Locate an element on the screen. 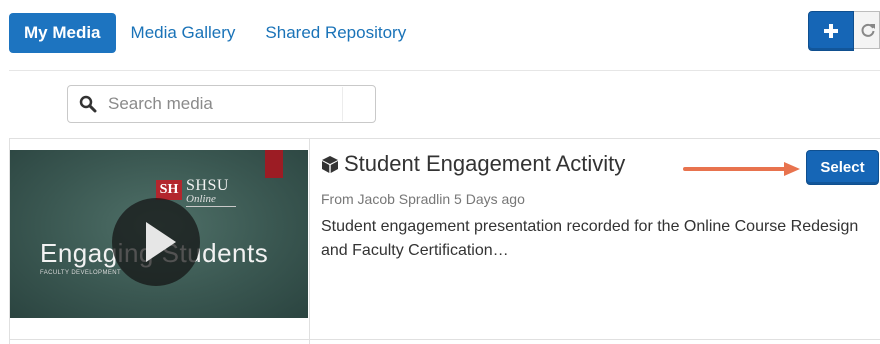 This screenshot has height=344, width=880. search-input is located at coordinates (222, 104).